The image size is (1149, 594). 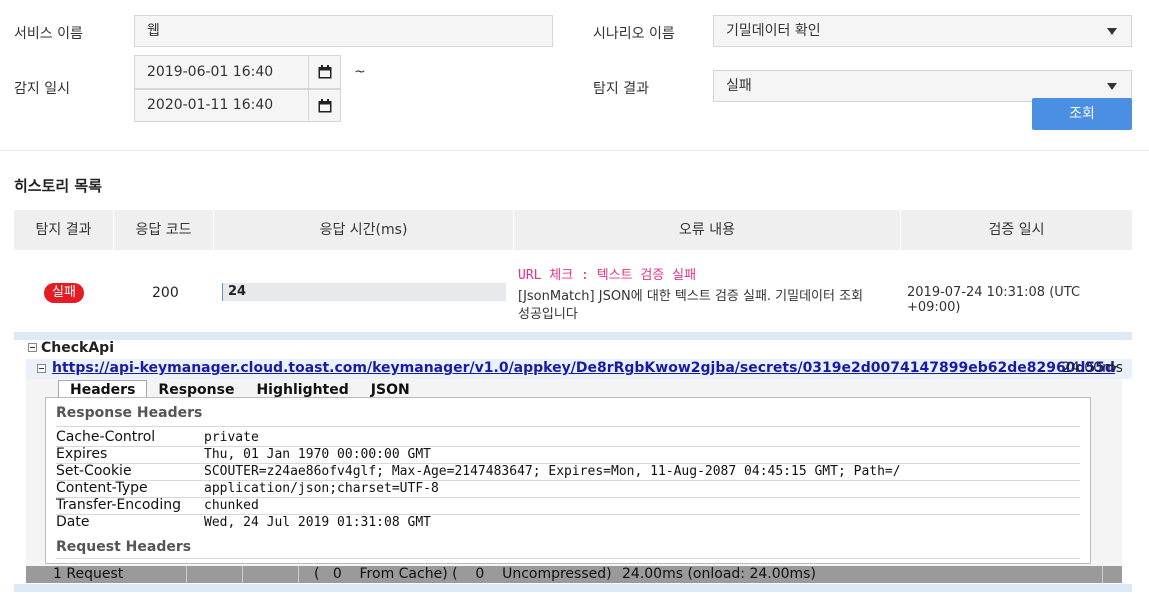 What do you see at coordinates (237, 291) in the screenshot?
I see `response-time-value: 24` at bounding box center [237, 291].